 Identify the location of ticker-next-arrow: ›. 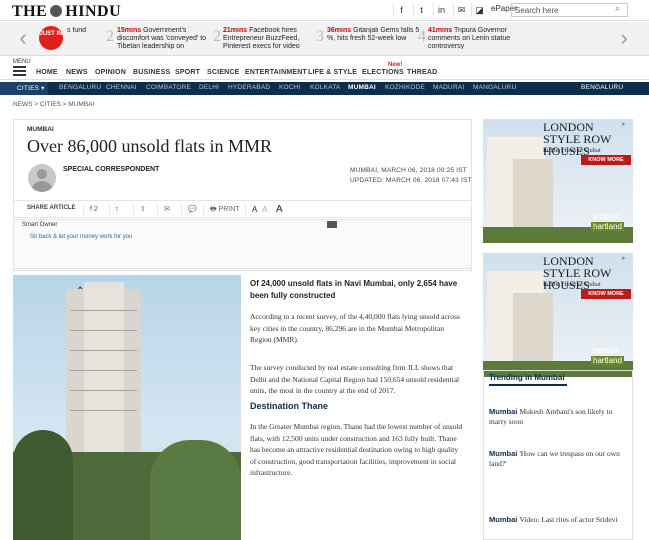
(624, 39).